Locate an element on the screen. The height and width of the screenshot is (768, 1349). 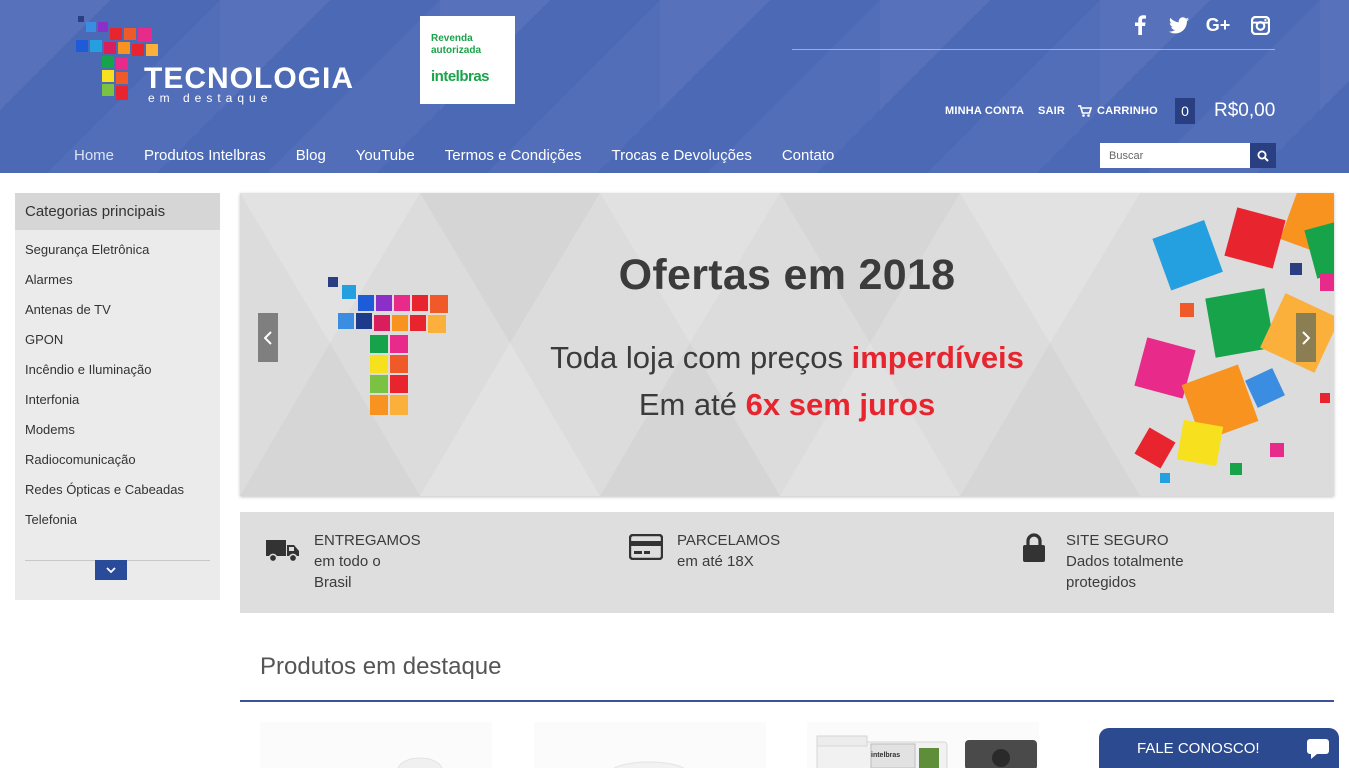
chat-label: FALE CONOSCO! is located at coordinates (1198, 748).